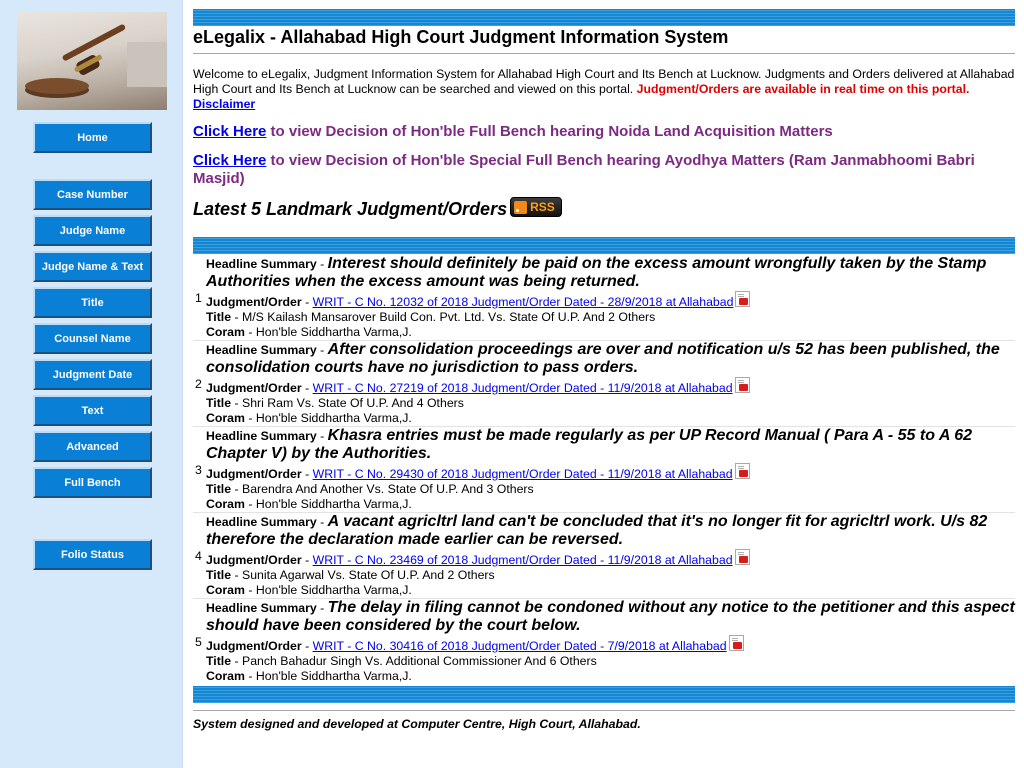  Describe the element at coordinates (92, 194) in the screenshot. I see `case-number-button: Case Number` at that location.